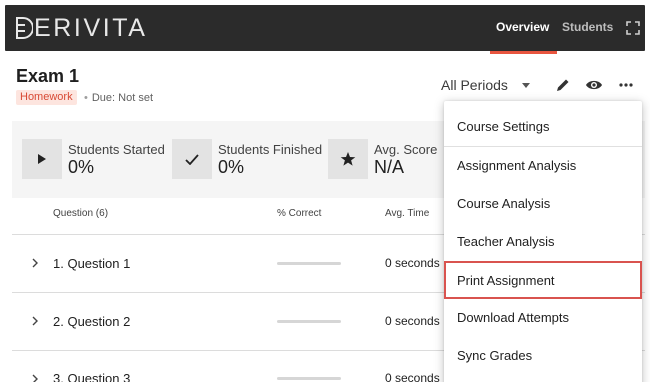  I want to click on due-date: • Due: Not set, so click(118, 98).